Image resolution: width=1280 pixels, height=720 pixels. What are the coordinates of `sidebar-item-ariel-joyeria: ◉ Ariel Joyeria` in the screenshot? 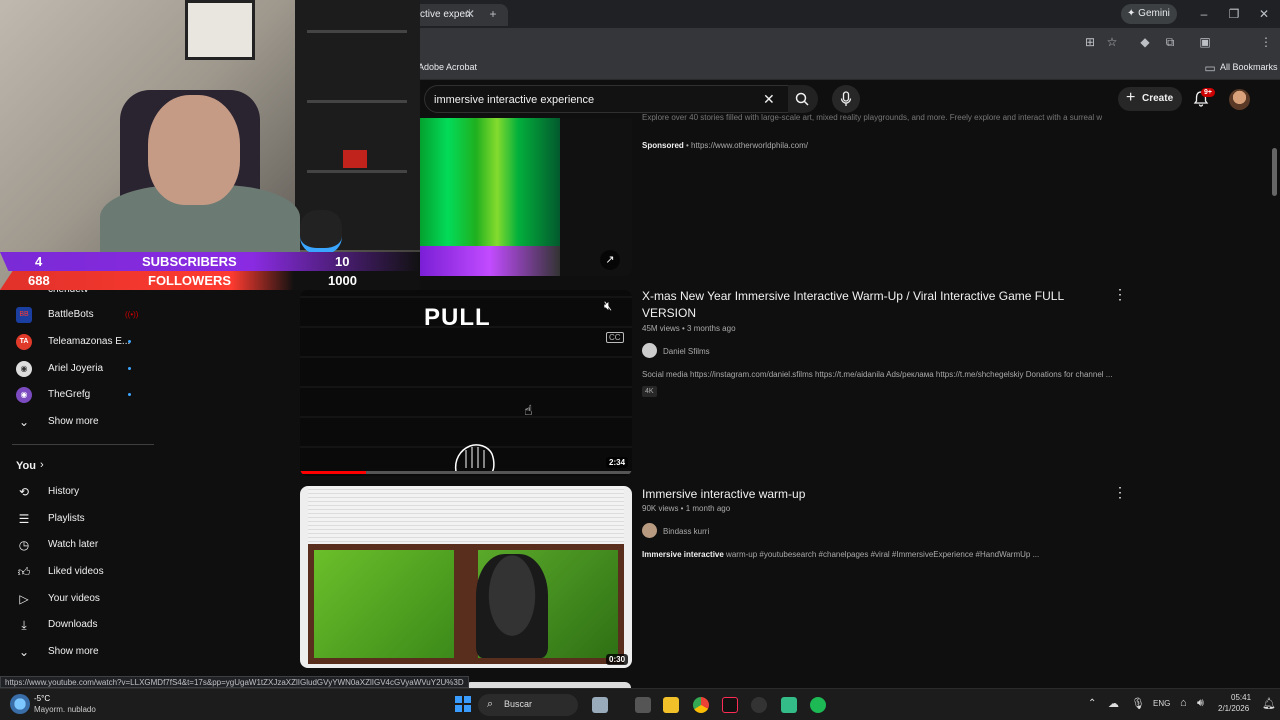 It's located at (77, 369).